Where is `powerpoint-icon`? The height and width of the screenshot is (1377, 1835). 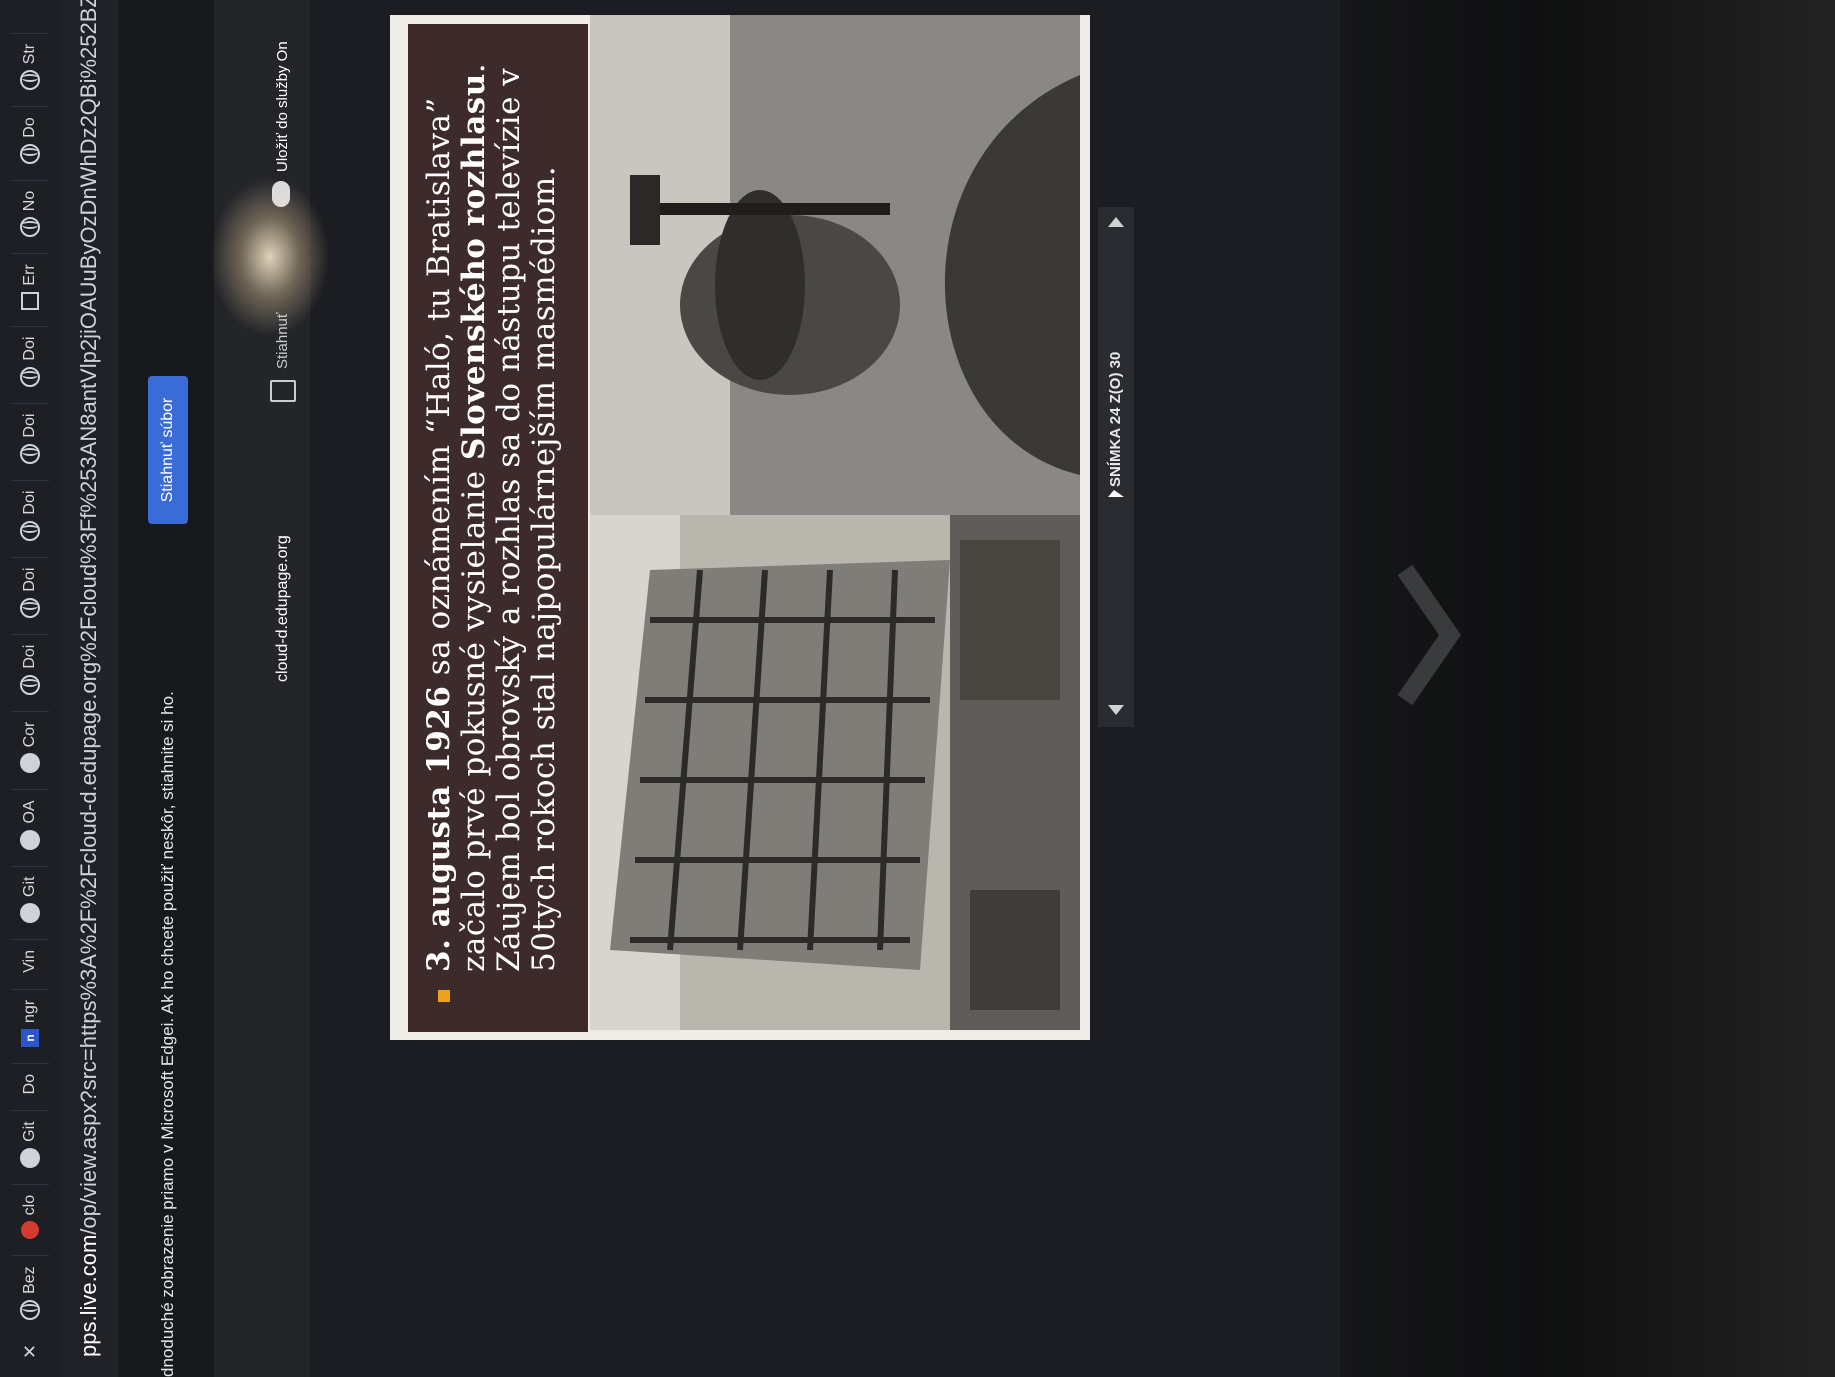
powerpoint-icon is located at coordinates (30, 1230).